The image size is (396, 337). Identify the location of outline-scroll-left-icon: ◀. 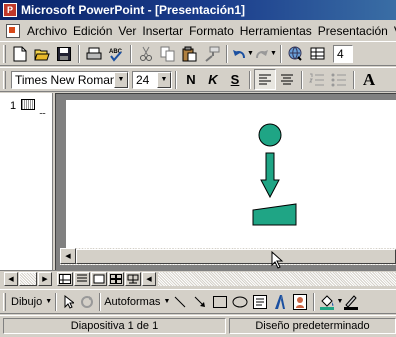
(11, 279).